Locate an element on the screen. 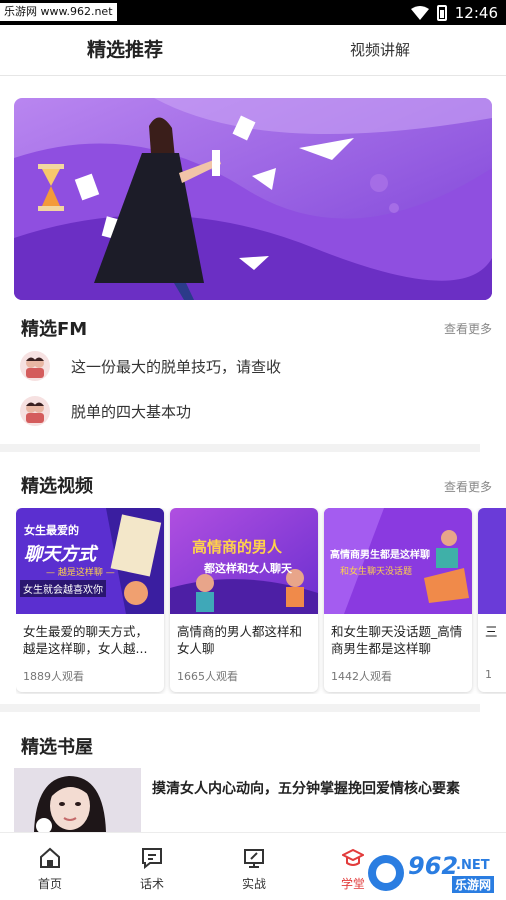  video-title: 高情商的男人都这样和女人聊 is located at coordinates (240, 640).